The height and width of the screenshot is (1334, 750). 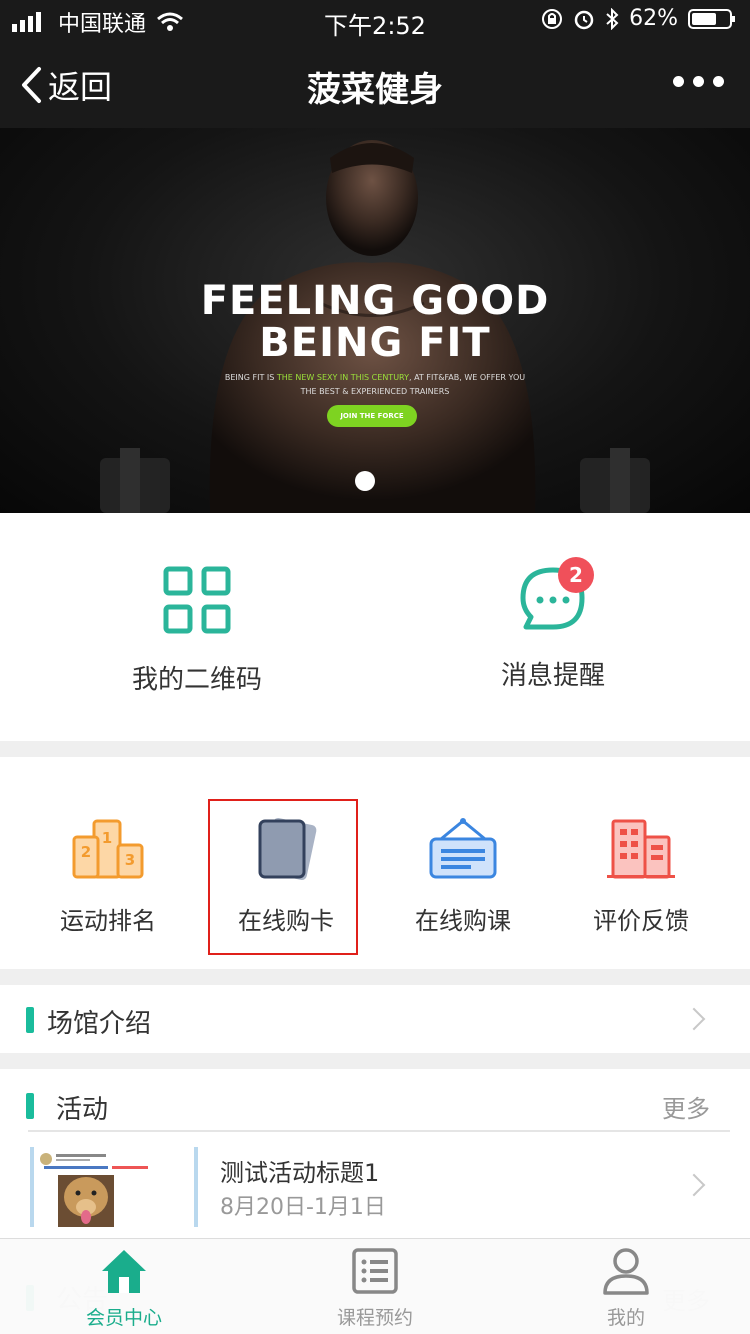 What do you see at coordinates (80, 87) in the screenshot?
I see `back-label: 返回` at bounding box center [80, 87].